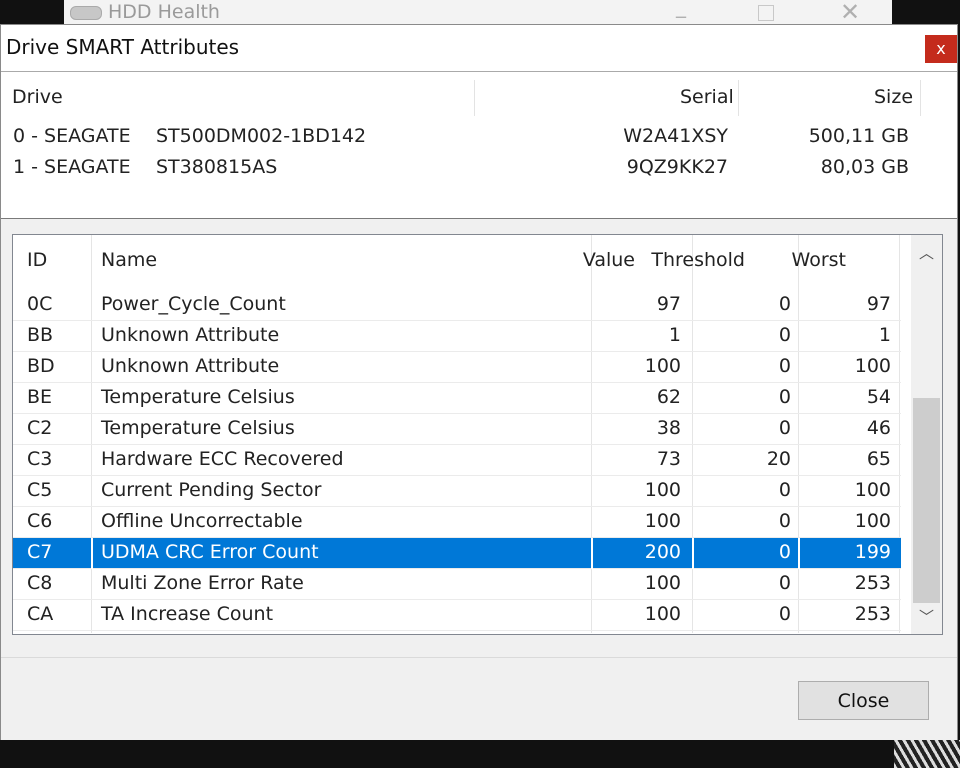 This screenshot has width=960, height=768. Describe the element at coordinates (778, 459) in the screenshot. I see `attribute-threshold: 20` at that location.